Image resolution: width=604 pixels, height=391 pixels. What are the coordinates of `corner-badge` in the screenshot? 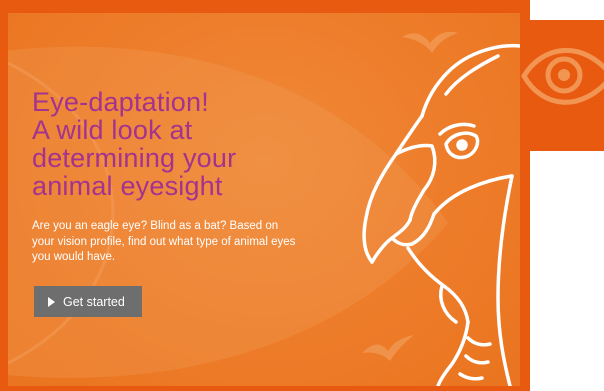 It's located at (562, 85).